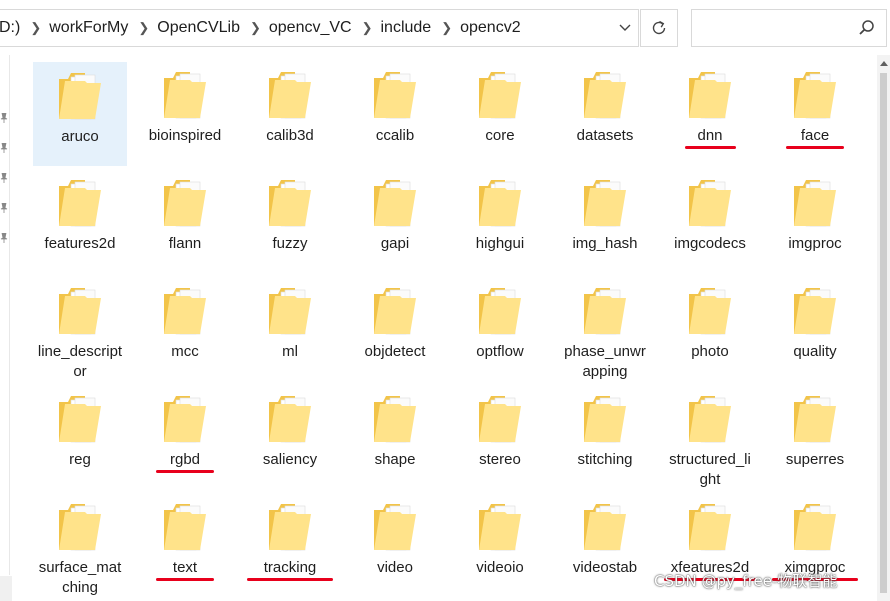  I want to click on folder-label: ml, so click(290, 351).